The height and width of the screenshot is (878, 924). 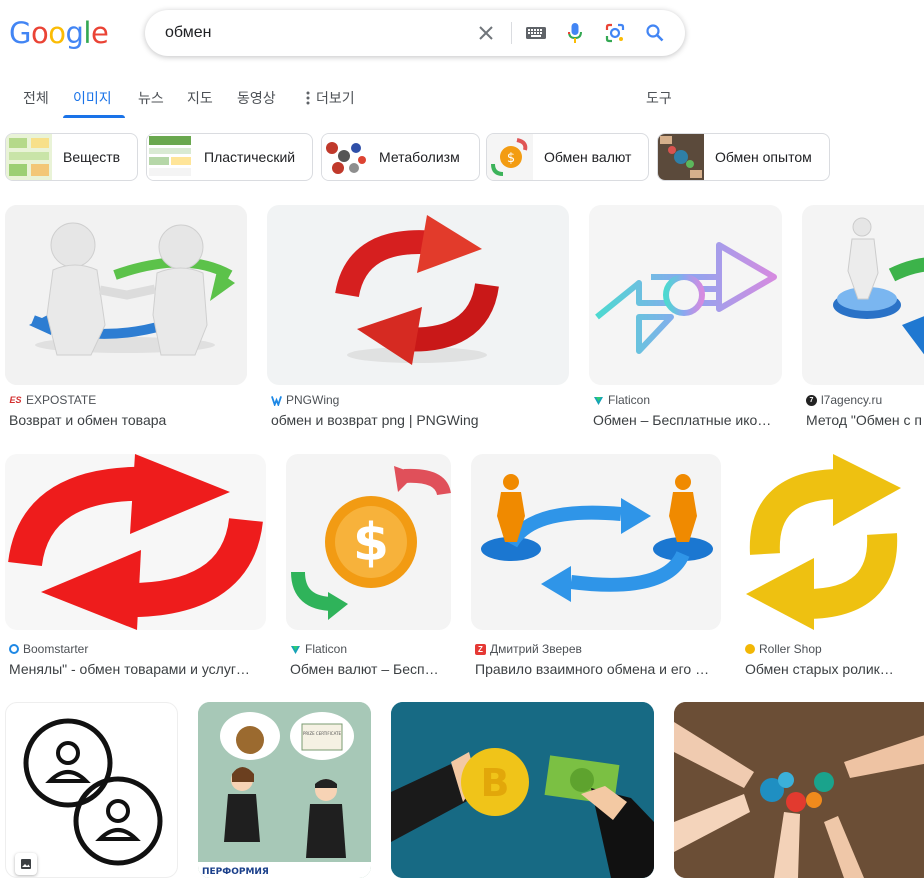 I want to click on chip-plastic: Пластический, so click(x=229, y=157).